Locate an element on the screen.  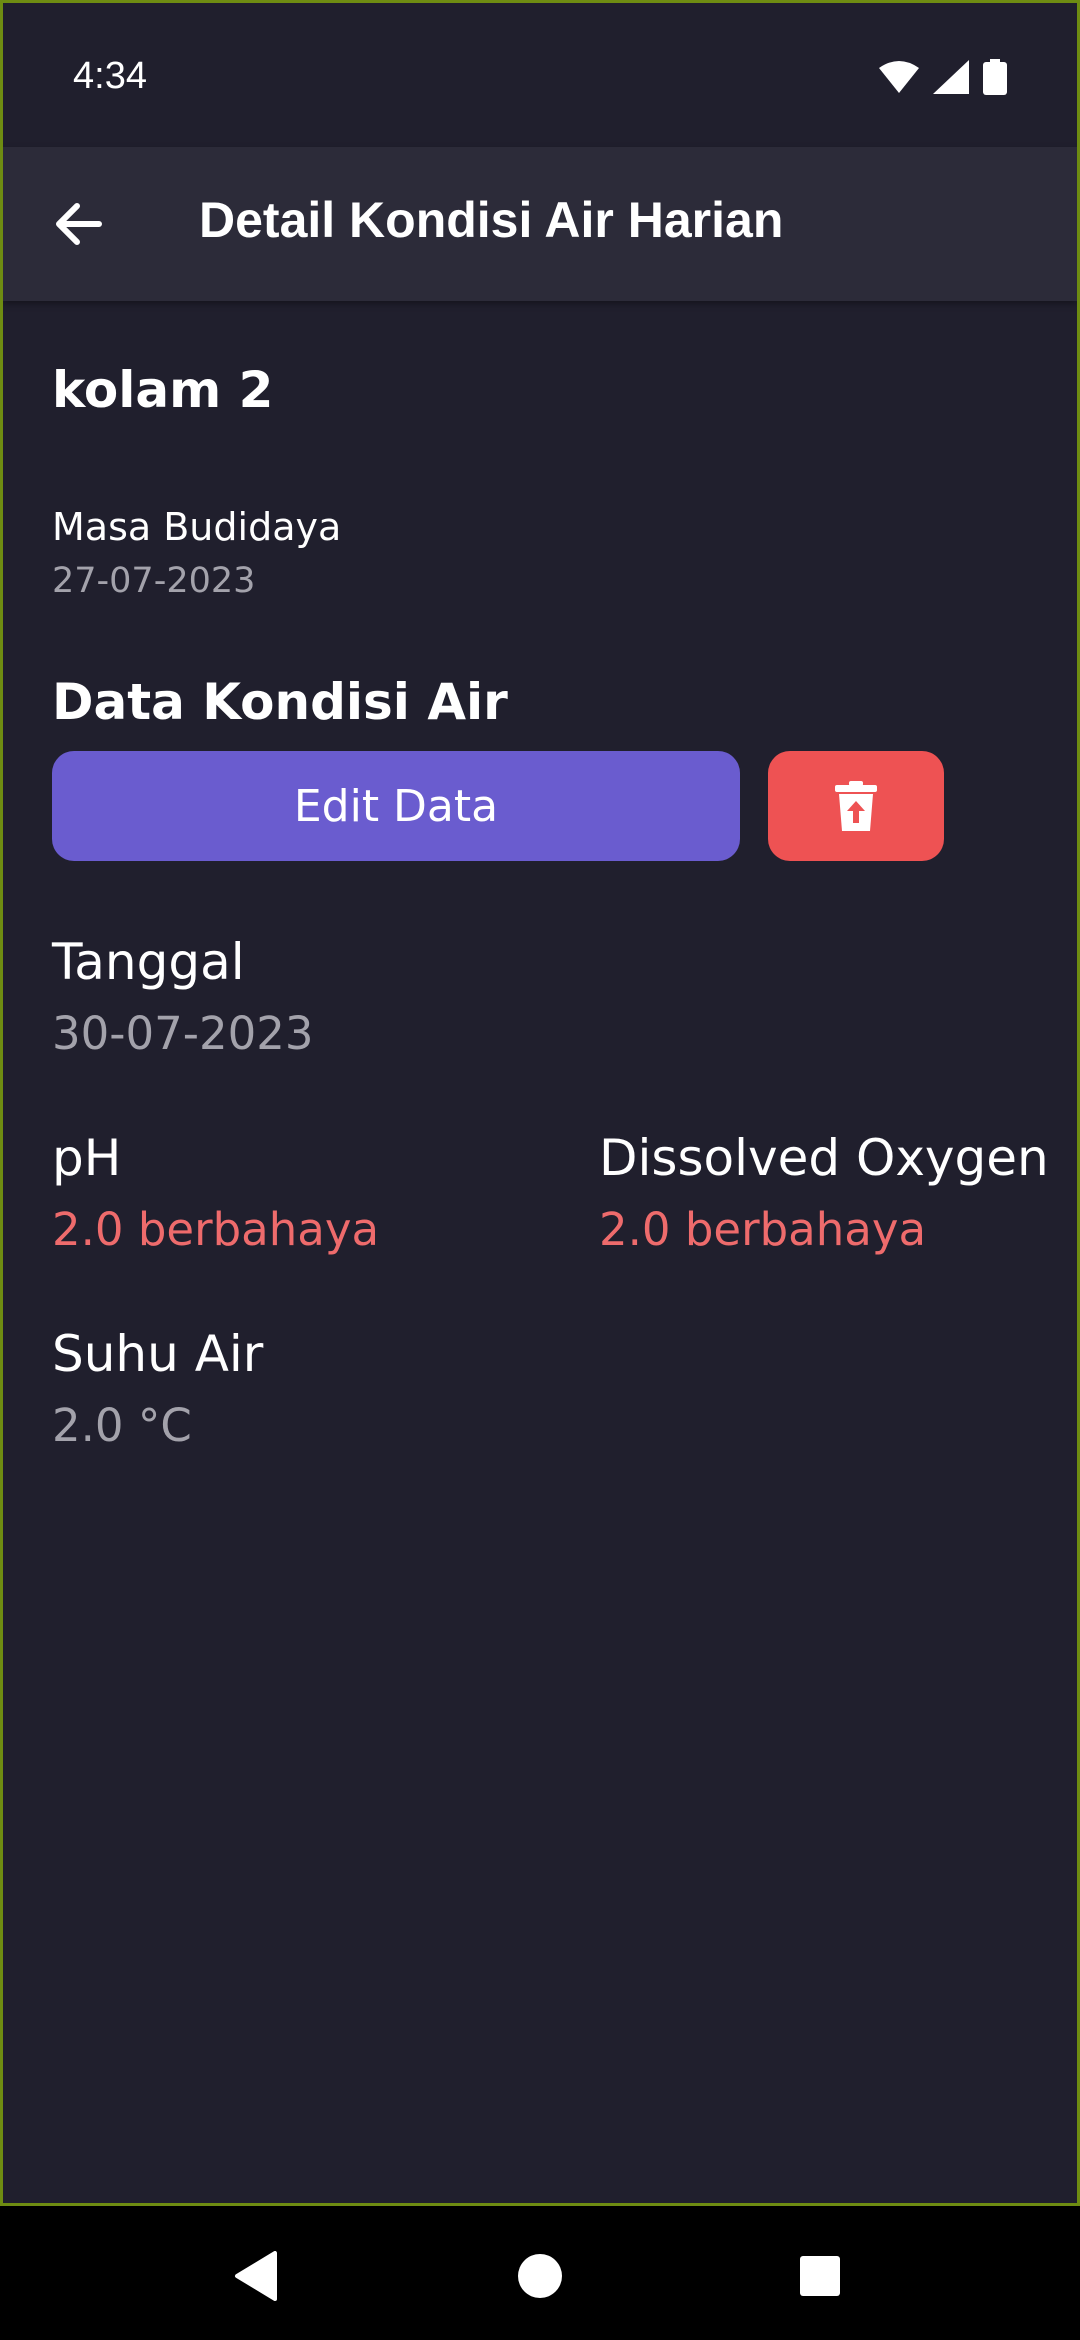
wifi-icon is located at coordinates (899, 77).